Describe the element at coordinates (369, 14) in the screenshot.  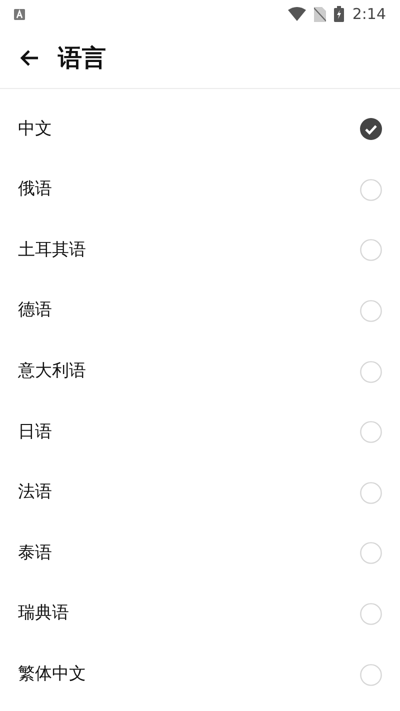
I see `status-time: 2:14` at that location.